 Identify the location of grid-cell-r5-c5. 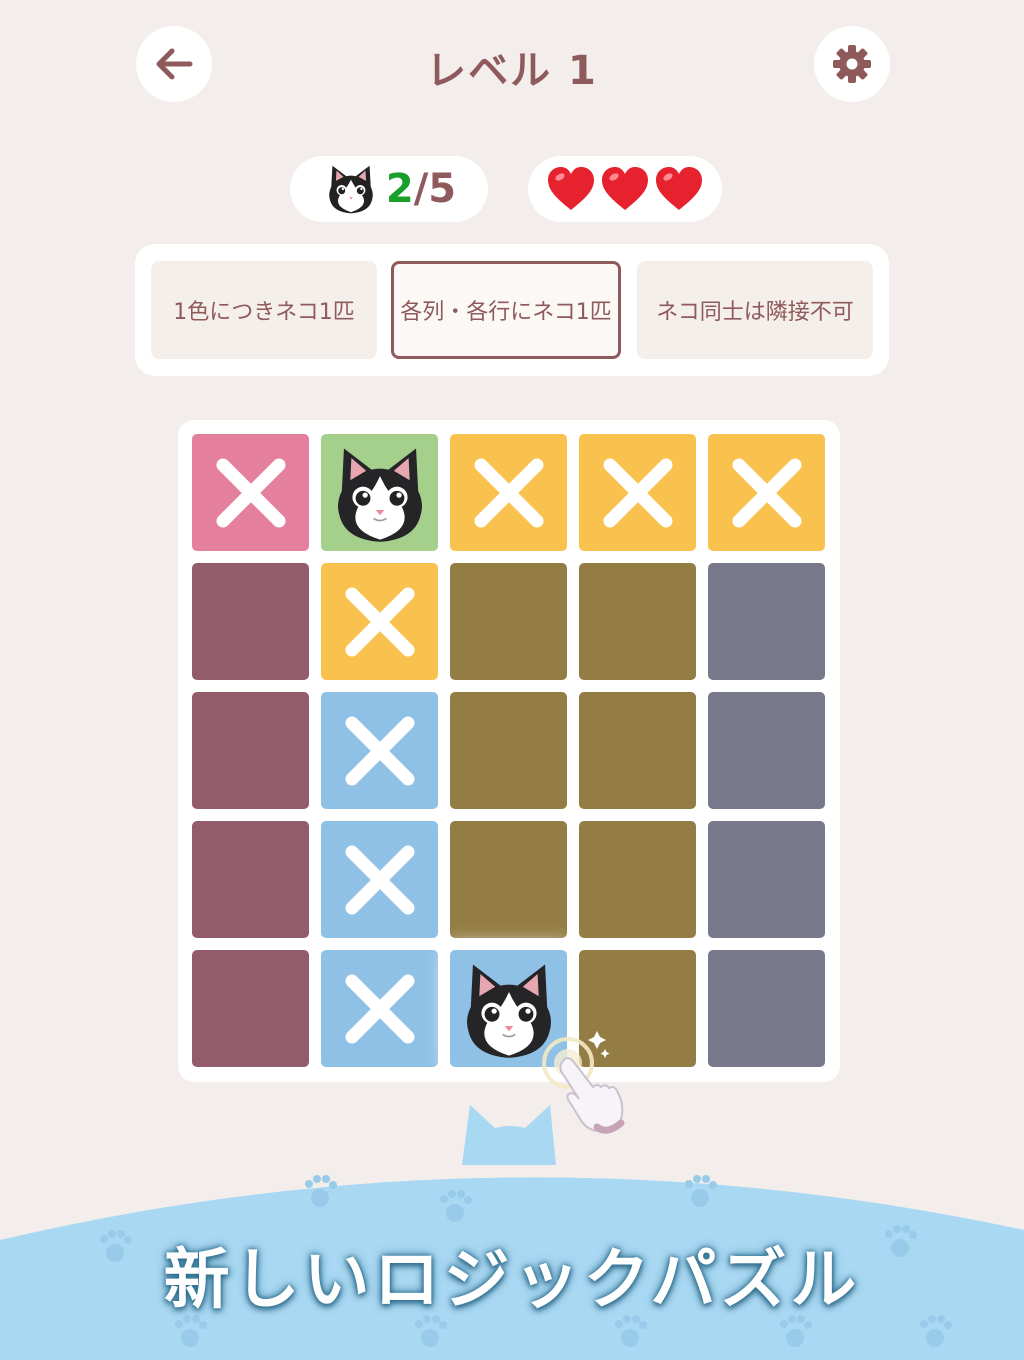
(766, 1008).